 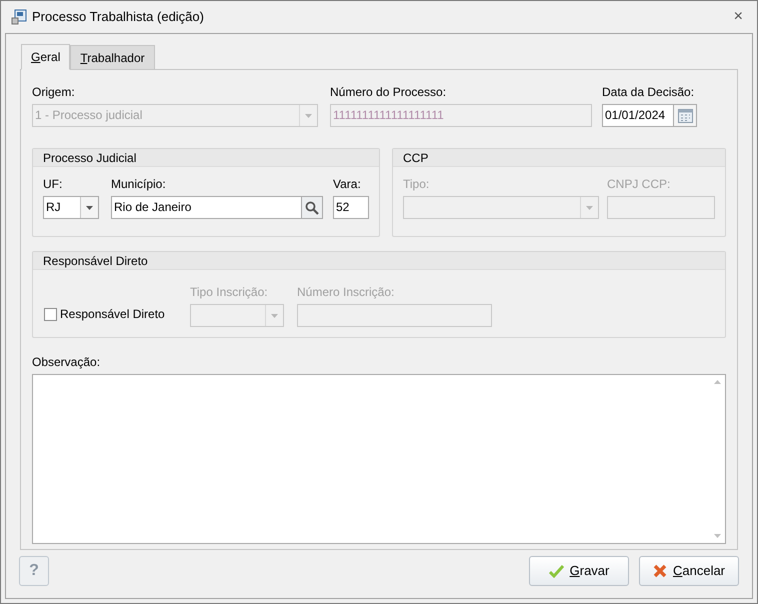 I want to click on document-icon, so click(x=19, y=17).